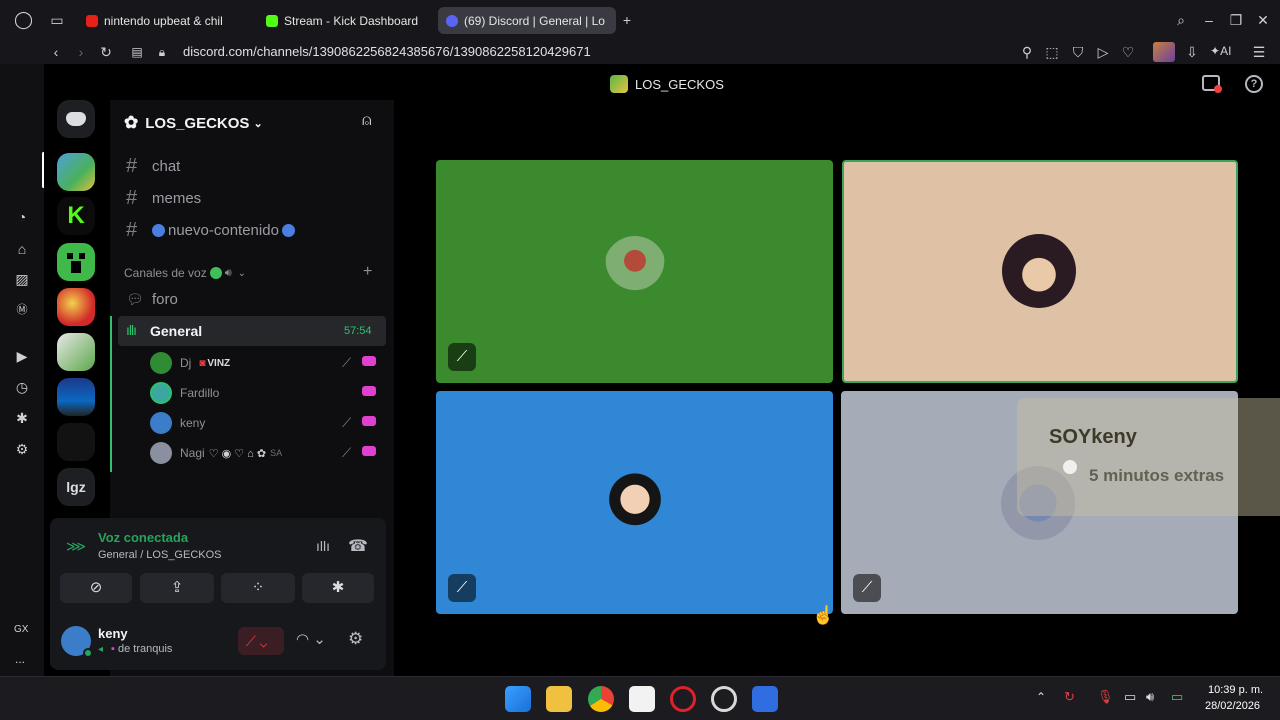 Image resolution: width=1280 pixels, height=720 pixels. I want to click on channel-label: foro, so click(165, 299).